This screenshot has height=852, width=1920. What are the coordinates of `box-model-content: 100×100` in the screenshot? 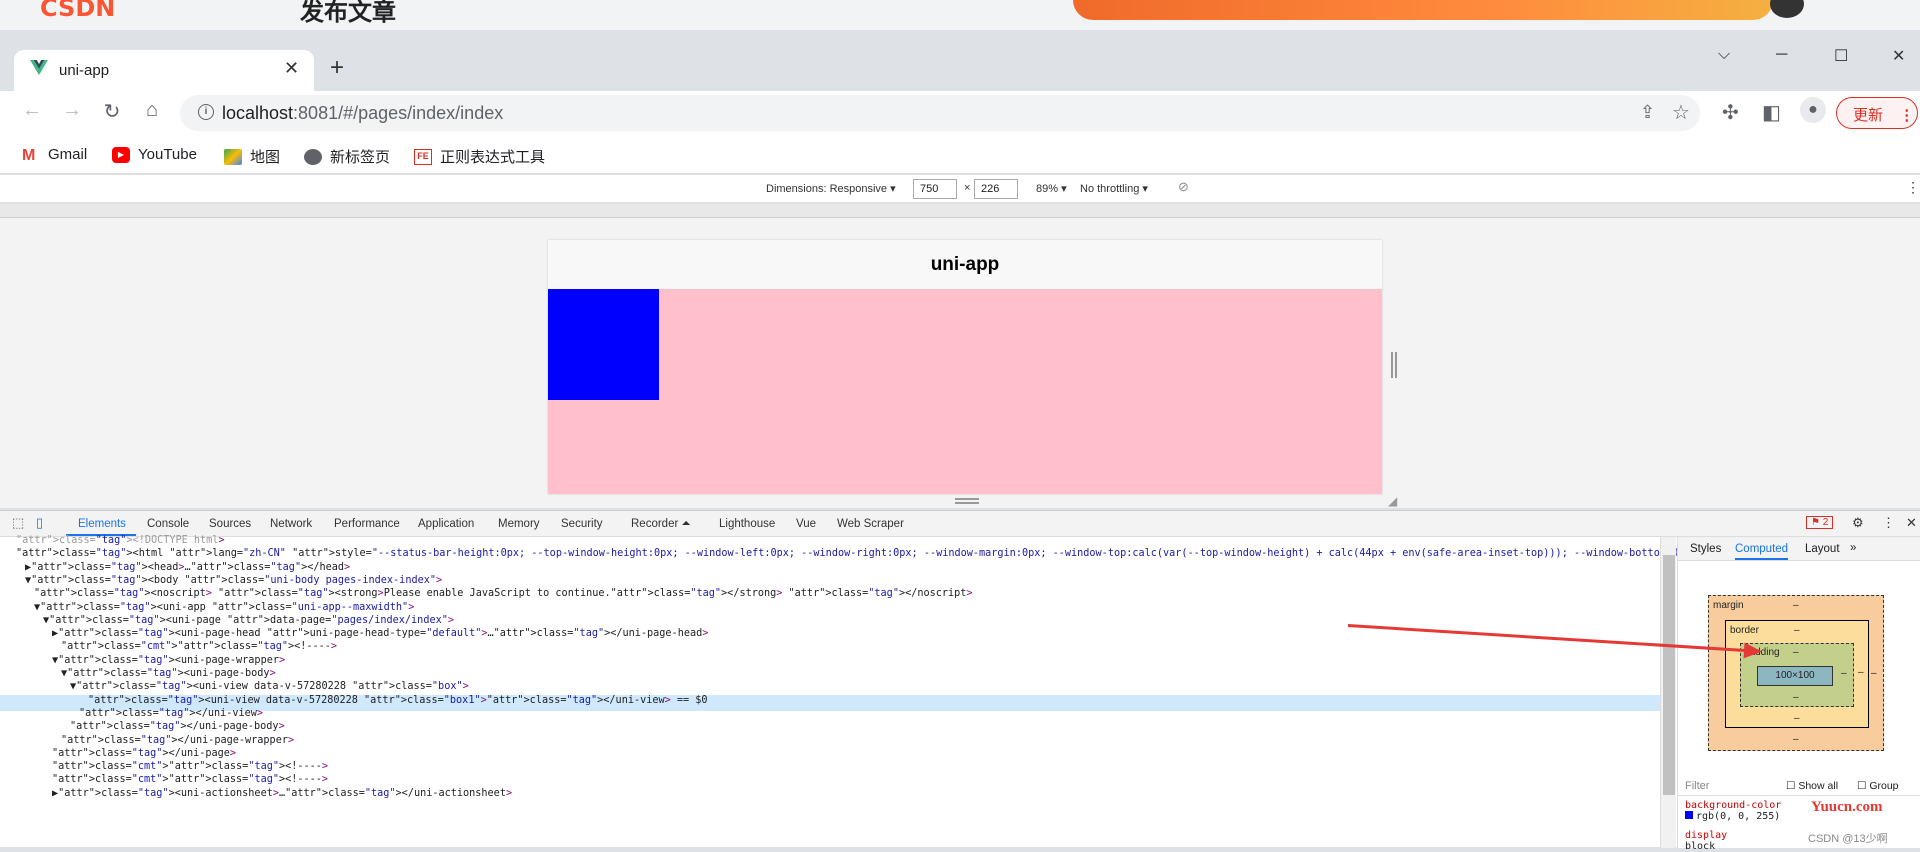 It's located at (1795, 676).